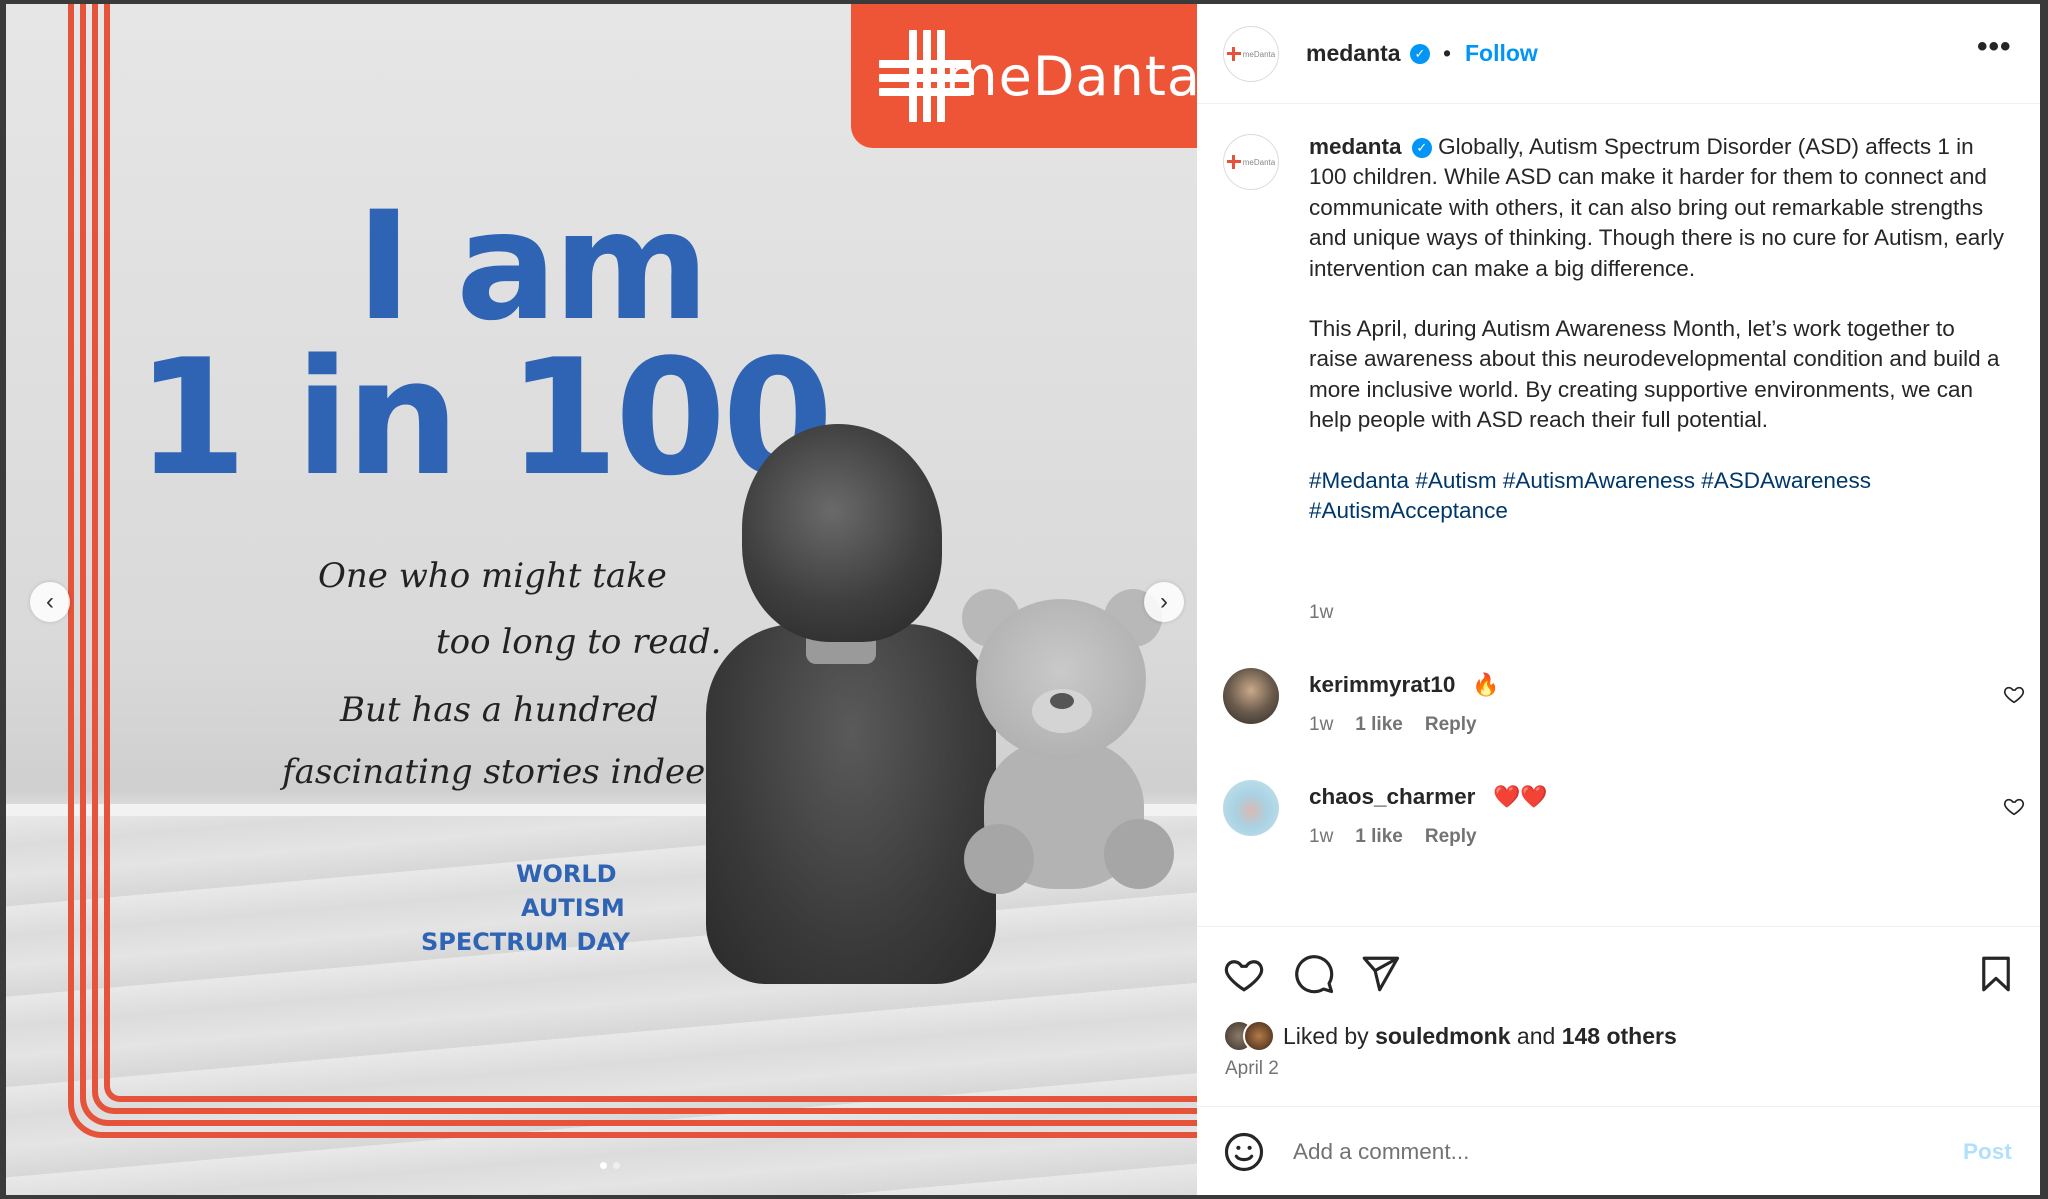  What do you see at coordinates (1380, 974) in the screenshot?
I see `paper-plane-icon` at bounding box center [1380, 974].